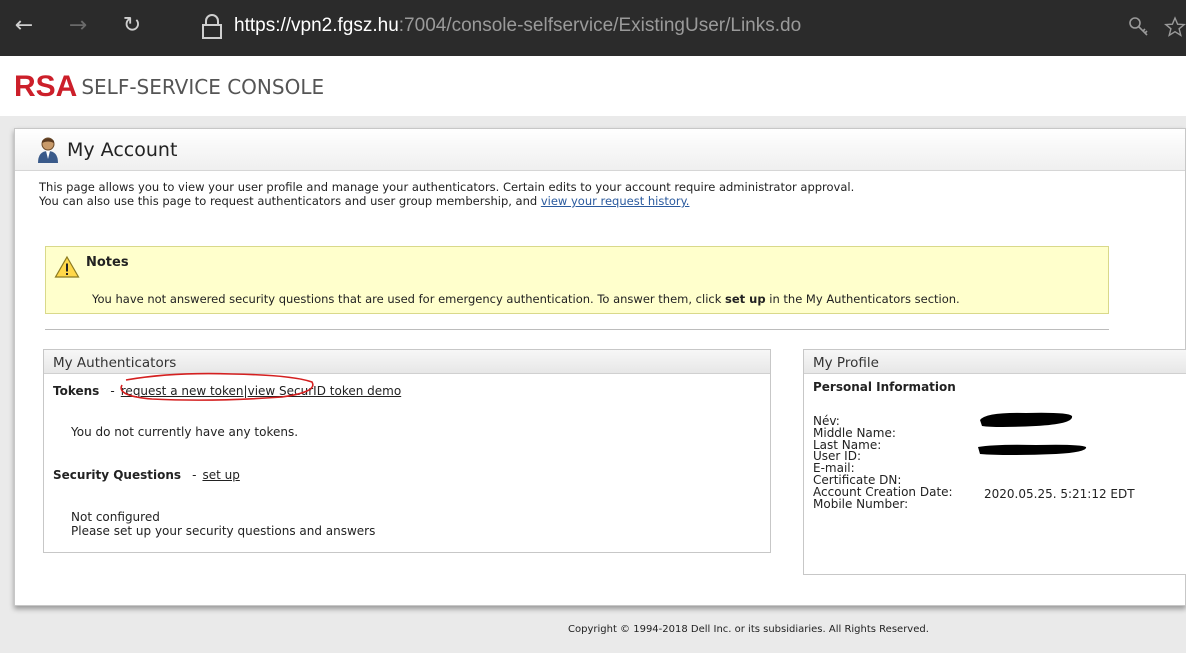 This screenshot has width=1186, height=653. I want to click on divider, so click(577, 329).